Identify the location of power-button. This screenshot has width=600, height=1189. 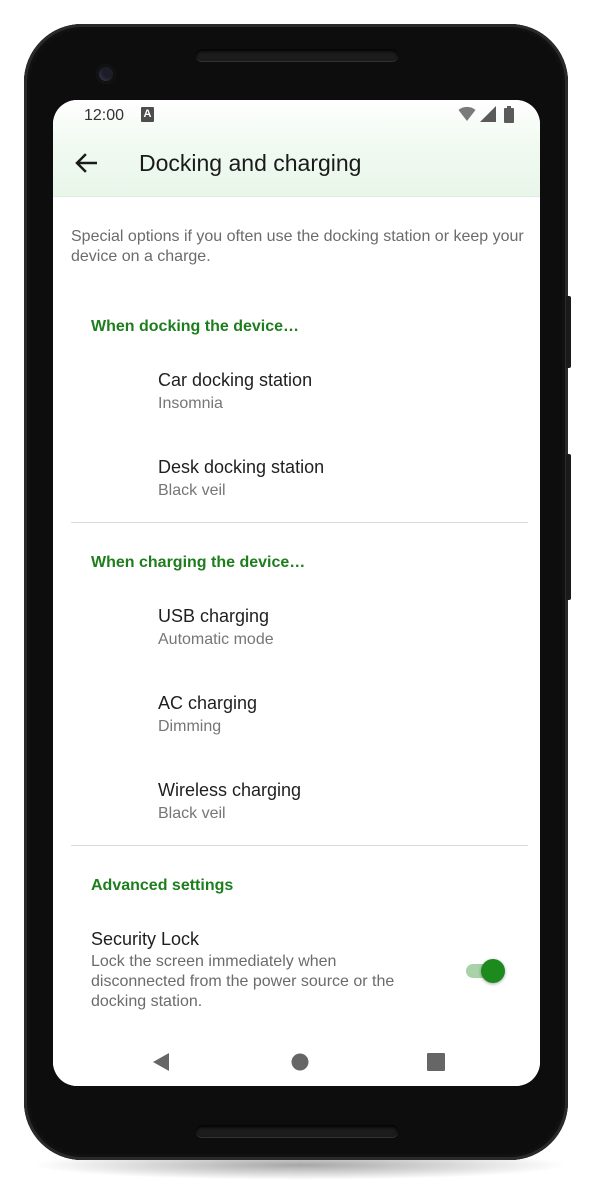
(568, 332).